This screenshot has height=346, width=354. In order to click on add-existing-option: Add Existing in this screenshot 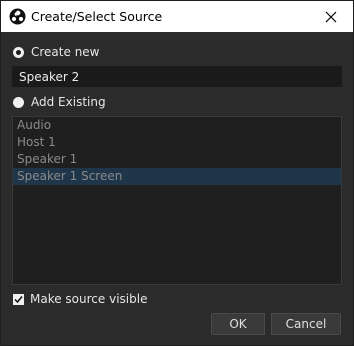, I will do `click(59, 102)`.